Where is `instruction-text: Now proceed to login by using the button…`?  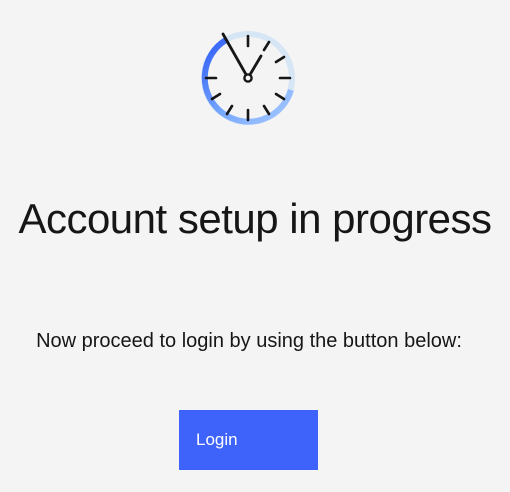 instruction-text: Now proceed to login by using the button… is located at coordinates (249, 341).